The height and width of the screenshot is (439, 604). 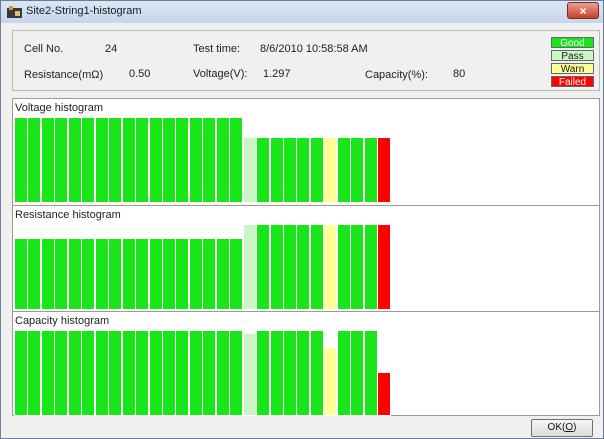 What do you see at coordinates (140, 74) in the screenshot?
I see `resistance-value: 0.50` at bounding box center [140, 74].